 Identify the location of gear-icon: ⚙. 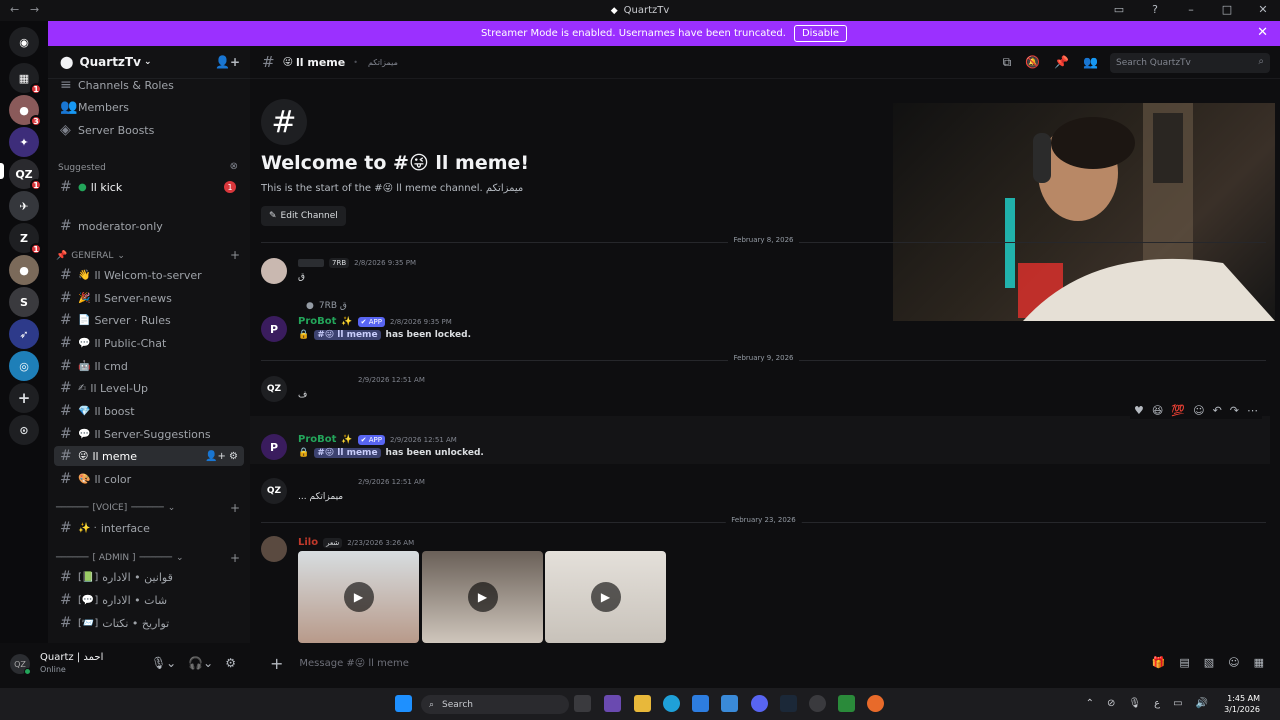
(230, 663).